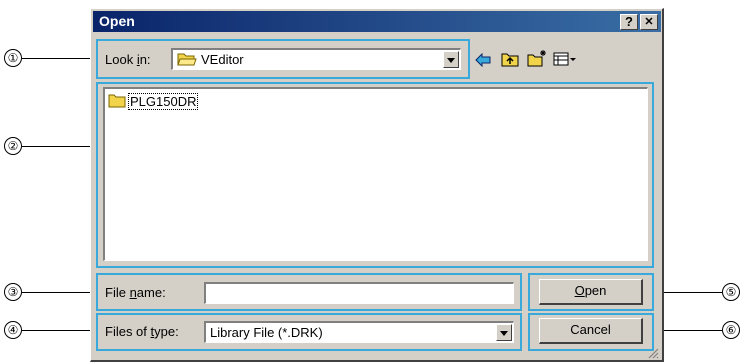 The height and width of the screenshot is (362, 744). I want to click on resize-grip-icon, so click(653, 353).